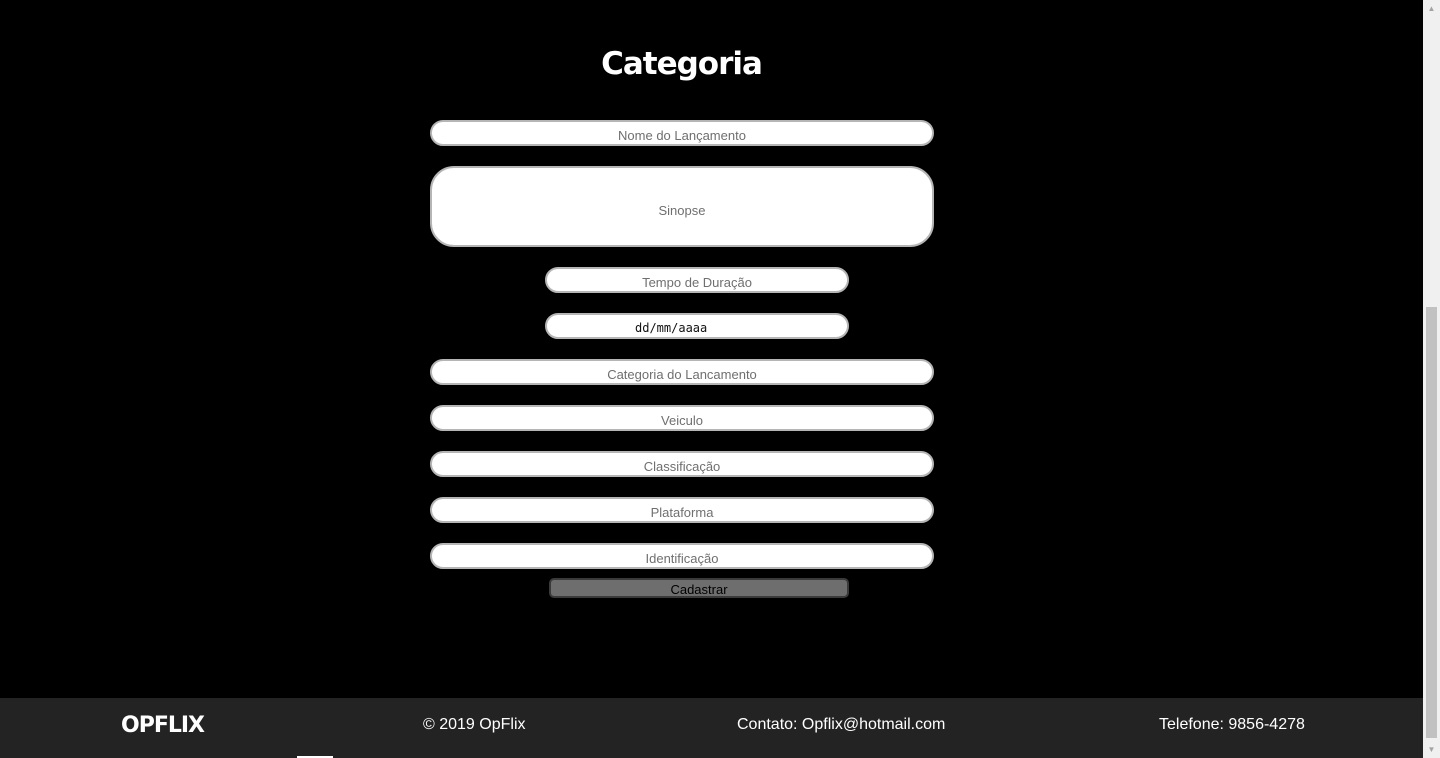 The height and width of the screenshot is (758, 1440). Describe the element at coordinates (682, 464) in the screenshot. I see `classificacao-input: Classificação` at that location.